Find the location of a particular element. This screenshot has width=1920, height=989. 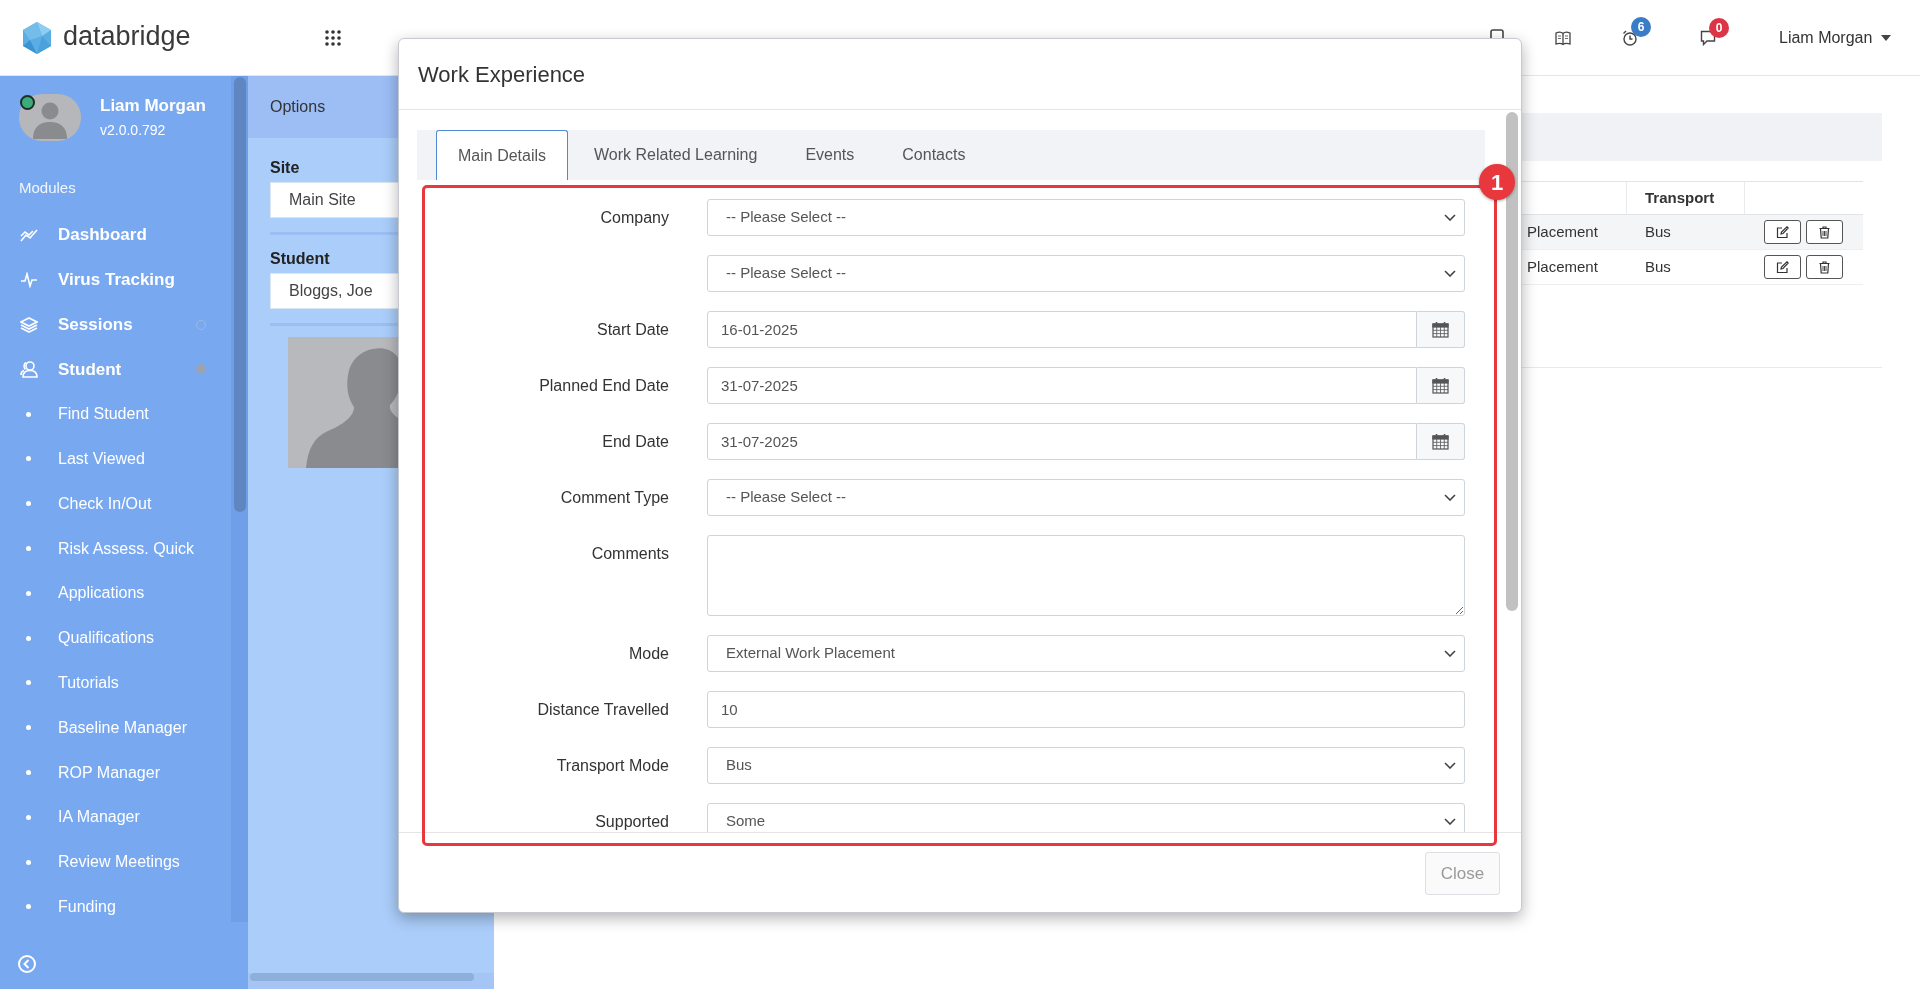

profile-name: Liam Morgan is located at coordinates (153, 106).